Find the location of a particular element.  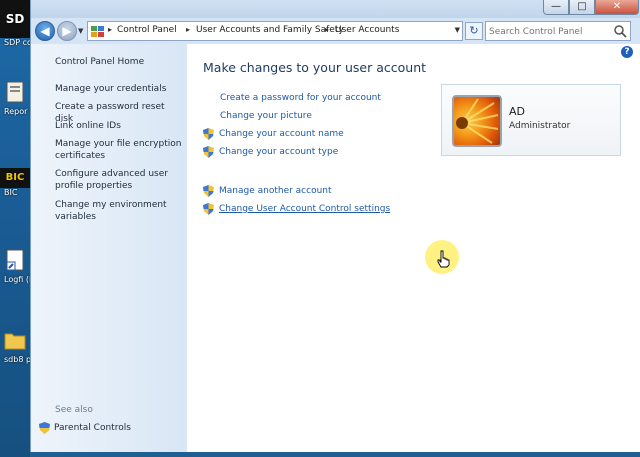

hand-cursor-icon is located at coordinates (443, 259).